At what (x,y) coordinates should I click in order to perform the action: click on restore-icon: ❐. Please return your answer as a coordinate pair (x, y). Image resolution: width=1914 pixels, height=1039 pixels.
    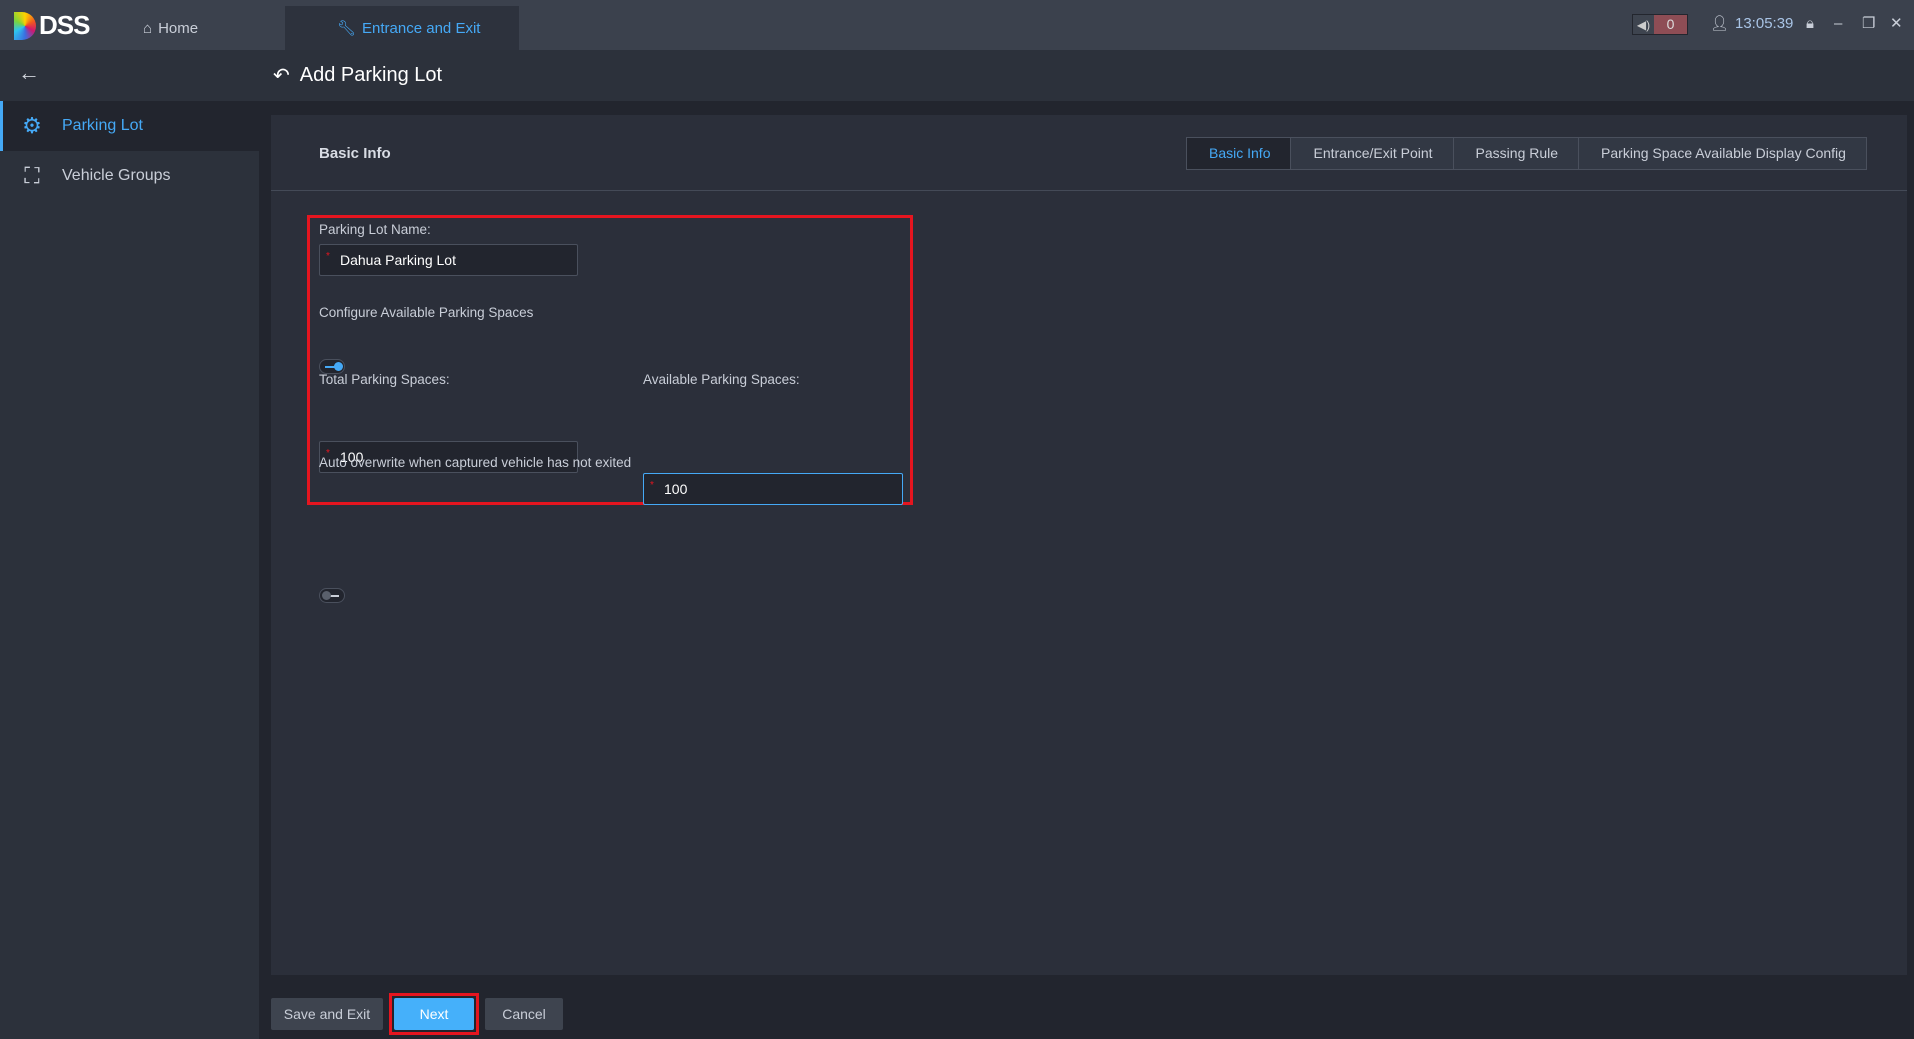
    Looking at the image, I should click on (1868, 24).